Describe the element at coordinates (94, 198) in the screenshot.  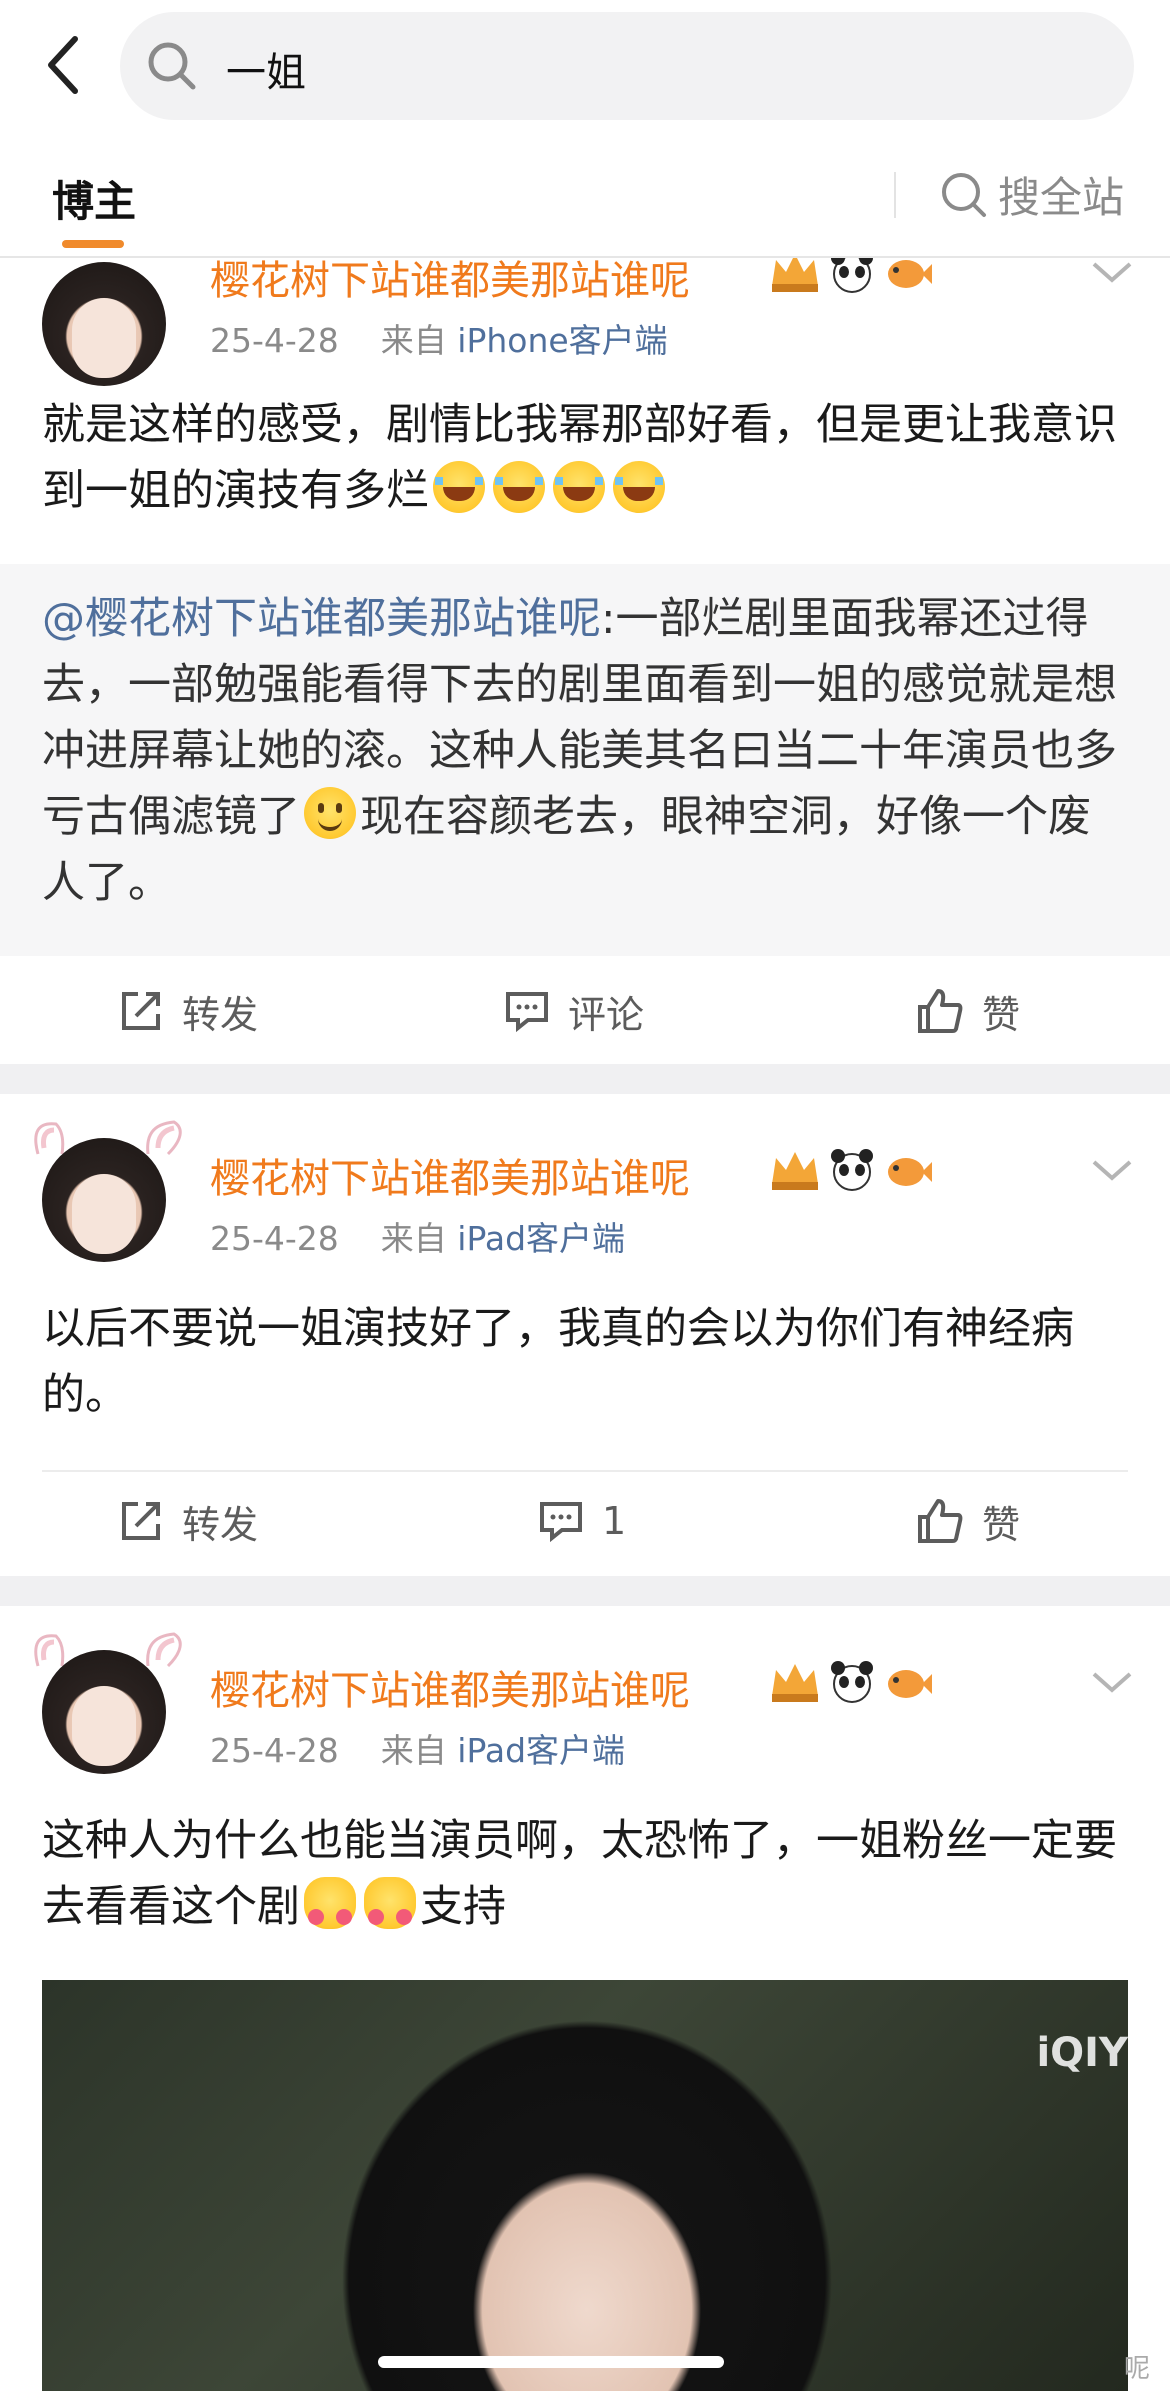
I see `tab-blogger: 博主` at that location.